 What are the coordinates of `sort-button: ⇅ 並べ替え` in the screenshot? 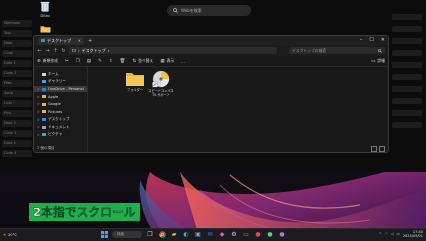 It's located at (142, 61).